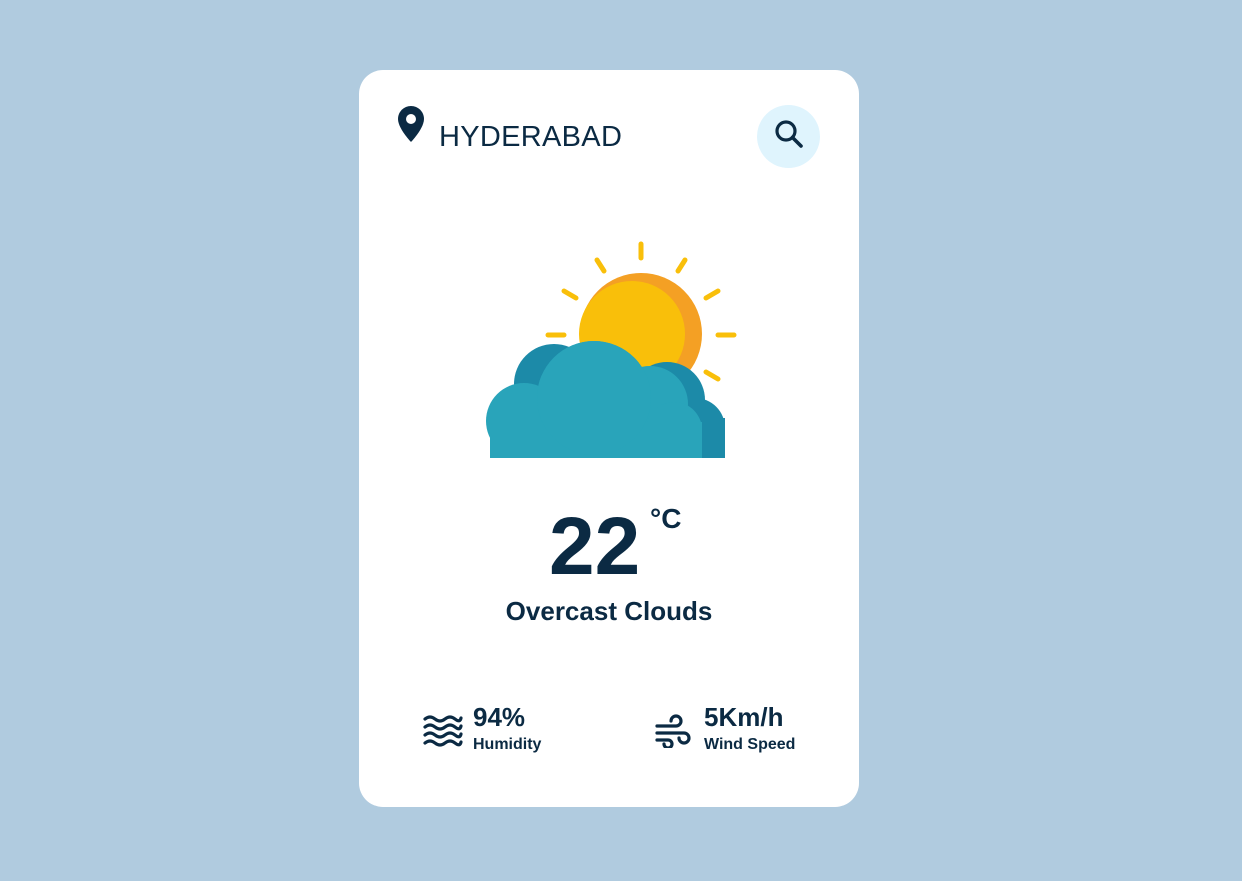 The width and height of the screenshot is (1242, 881). Describe the element at coordinates (609, 348) in the screenshot. I see `sun-behind-cloud-icon` at that location.